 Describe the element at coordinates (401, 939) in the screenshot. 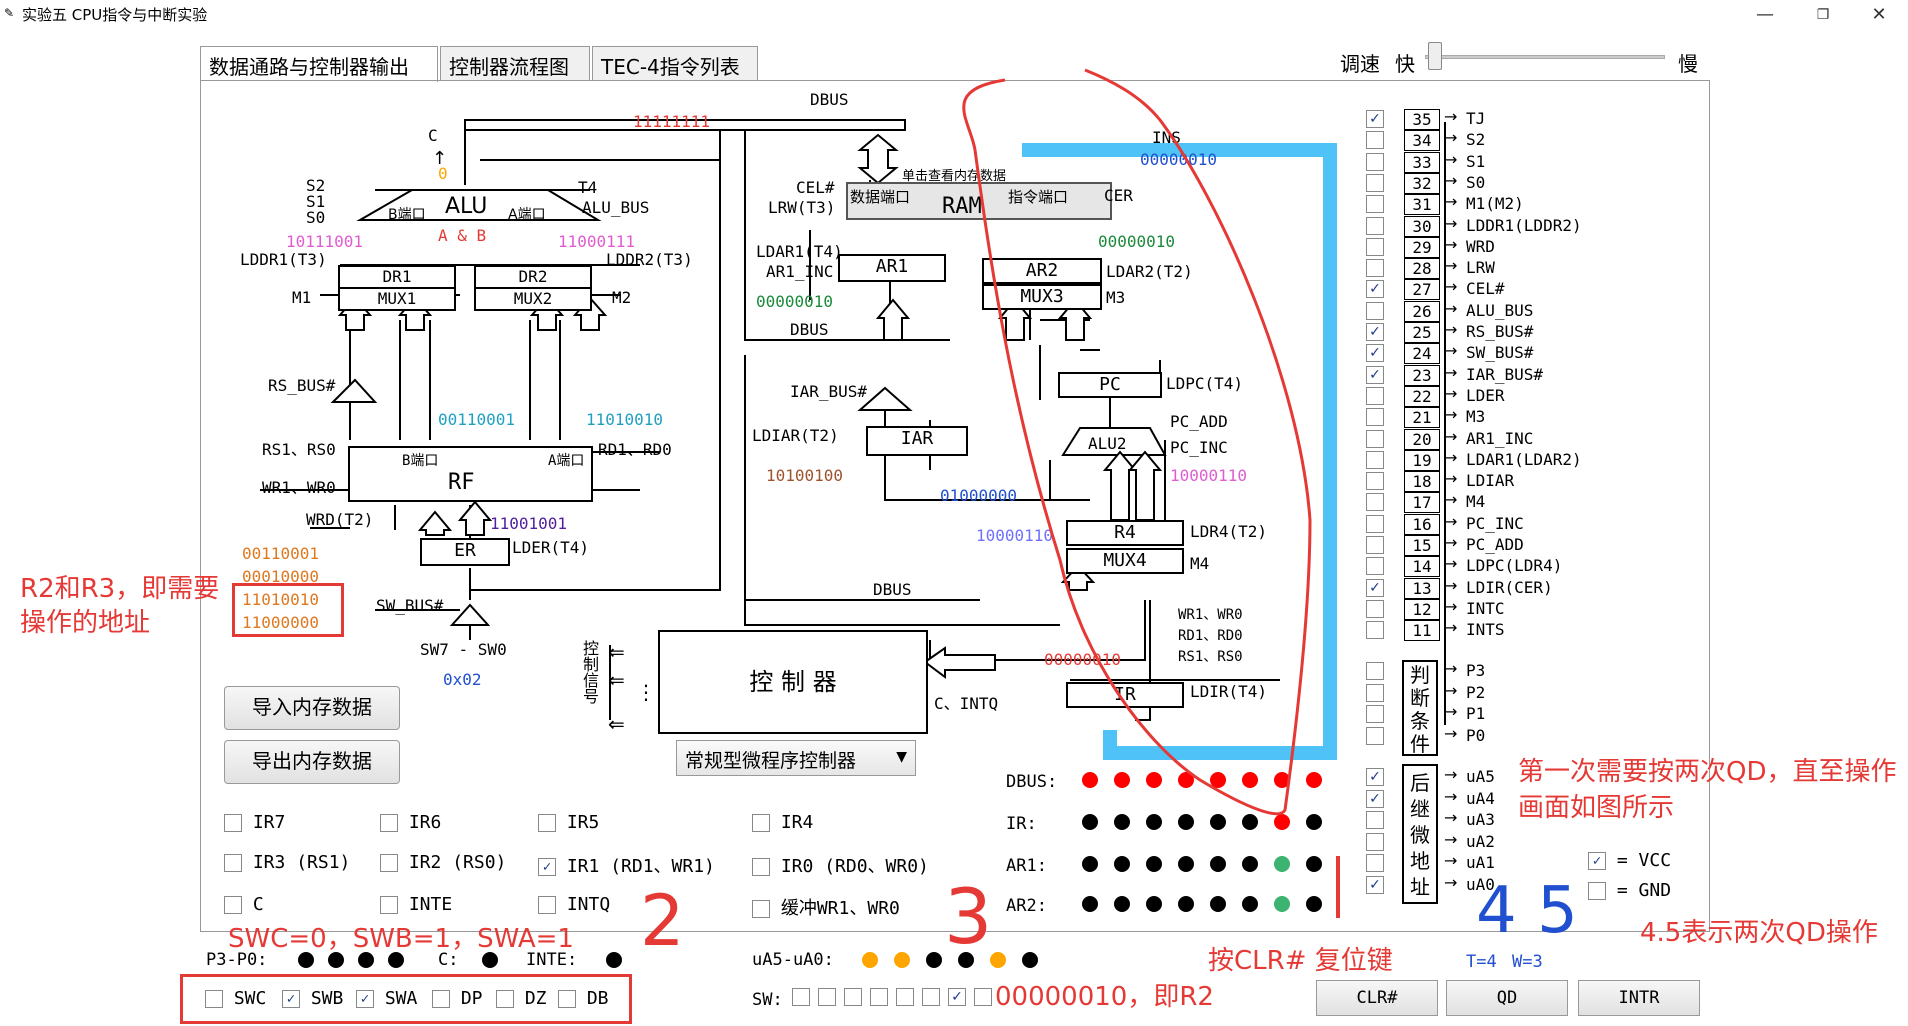

I see `annotation-sw: SWC=0，SWB=1，SWA=1` at that location.